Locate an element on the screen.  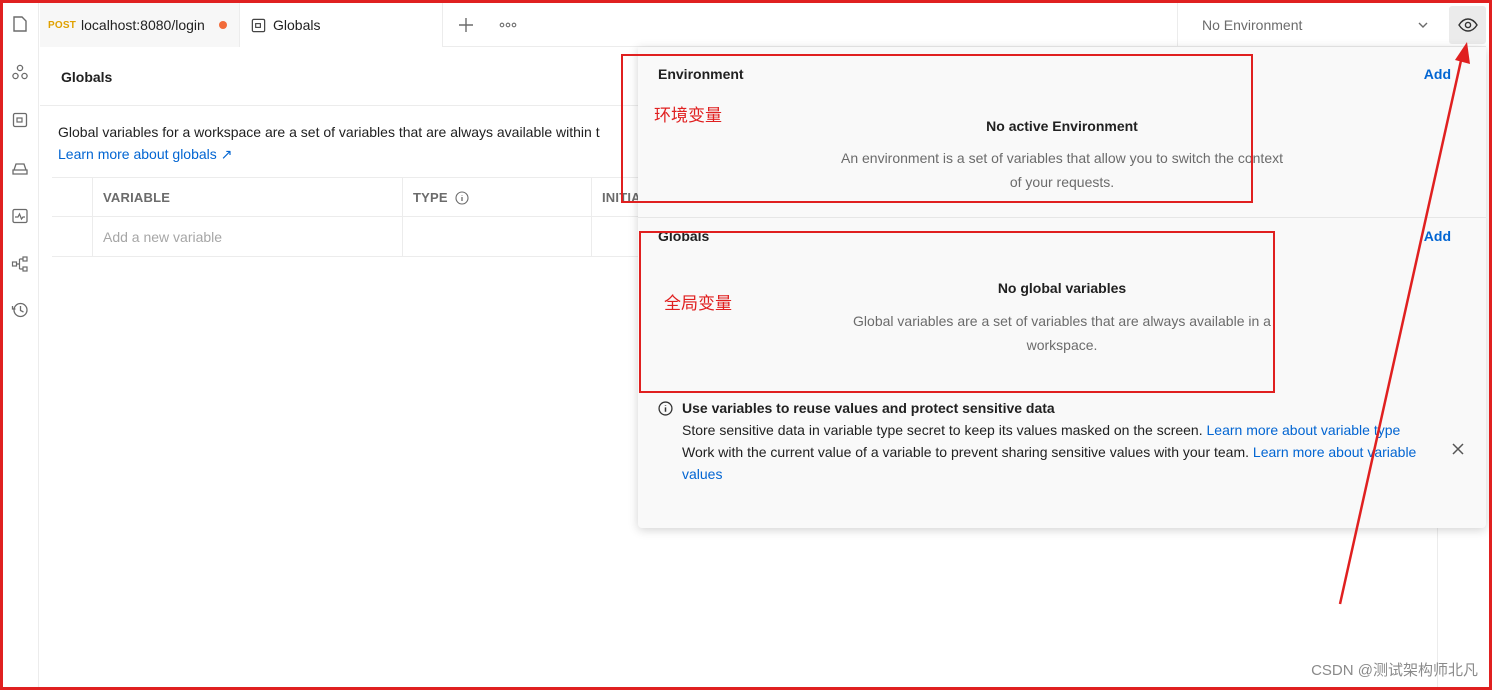
tab-label: localhost:8080/login is located at coordinates (143, 25).